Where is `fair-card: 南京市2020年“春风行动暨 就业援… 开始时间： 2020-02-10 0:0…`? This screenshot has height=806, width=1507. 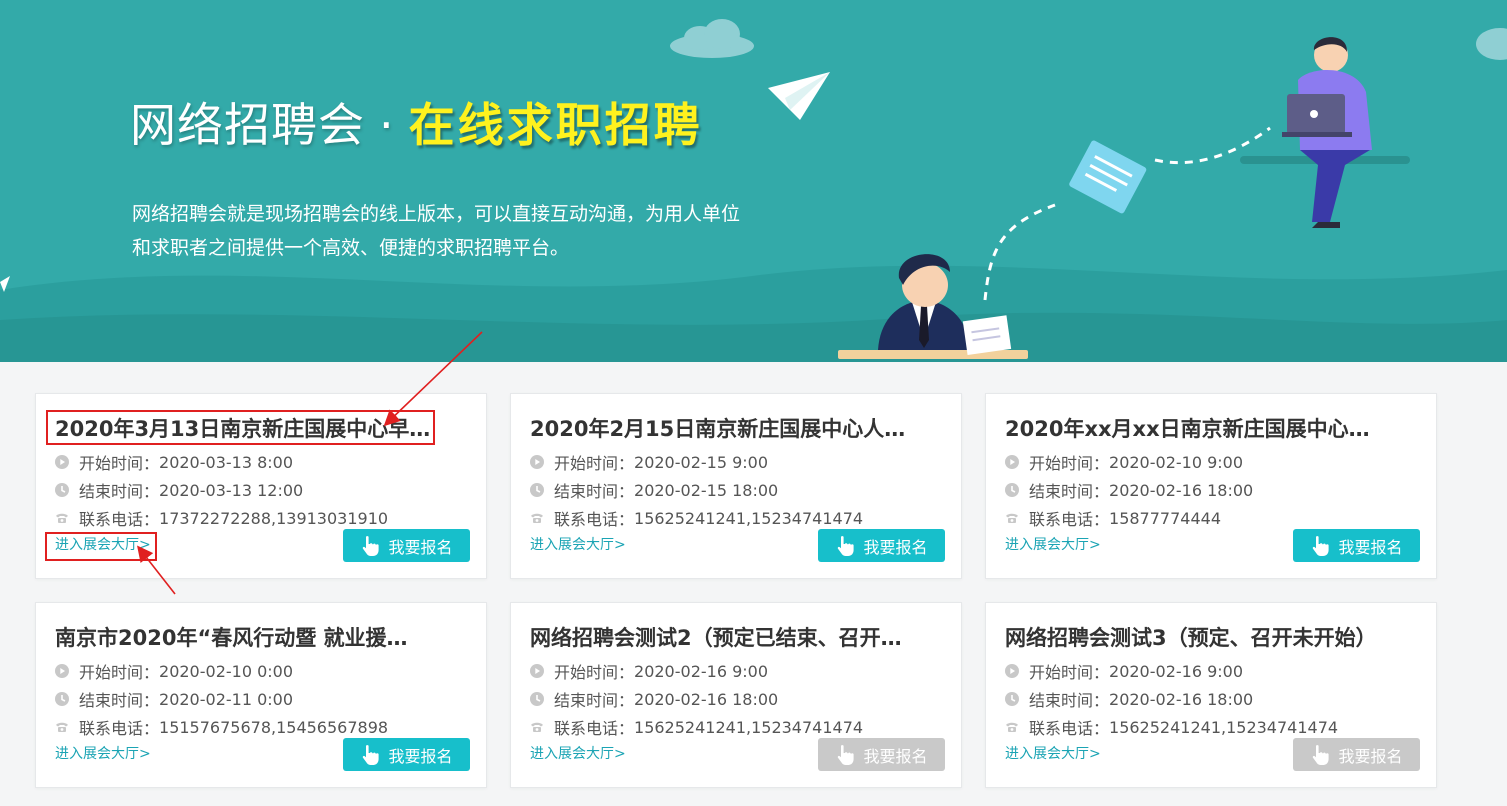
fair-card: 南京市2020年“春风行动暨 就业援… 开始时间： 2020-02-10 0:0… is located at coordinates (261, 695).